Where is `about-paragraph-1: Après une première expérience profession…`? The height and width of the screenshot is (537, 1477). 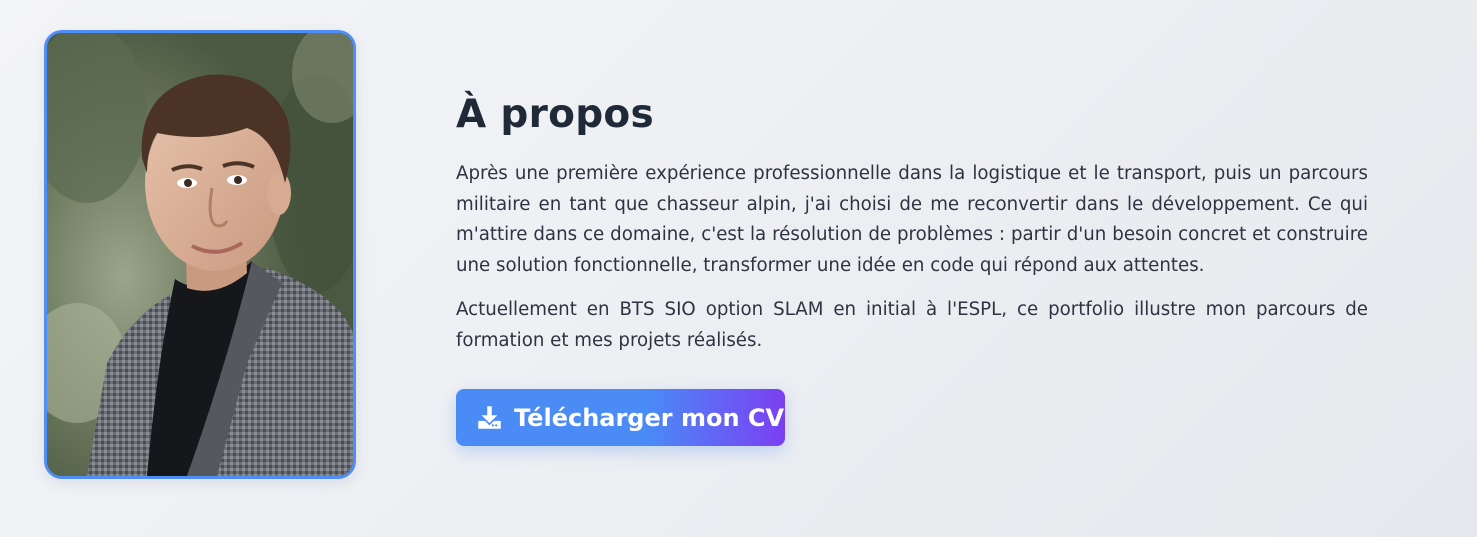 about-paragraph-1: Après une première expérience profession… is located at coordinates (912, 219).